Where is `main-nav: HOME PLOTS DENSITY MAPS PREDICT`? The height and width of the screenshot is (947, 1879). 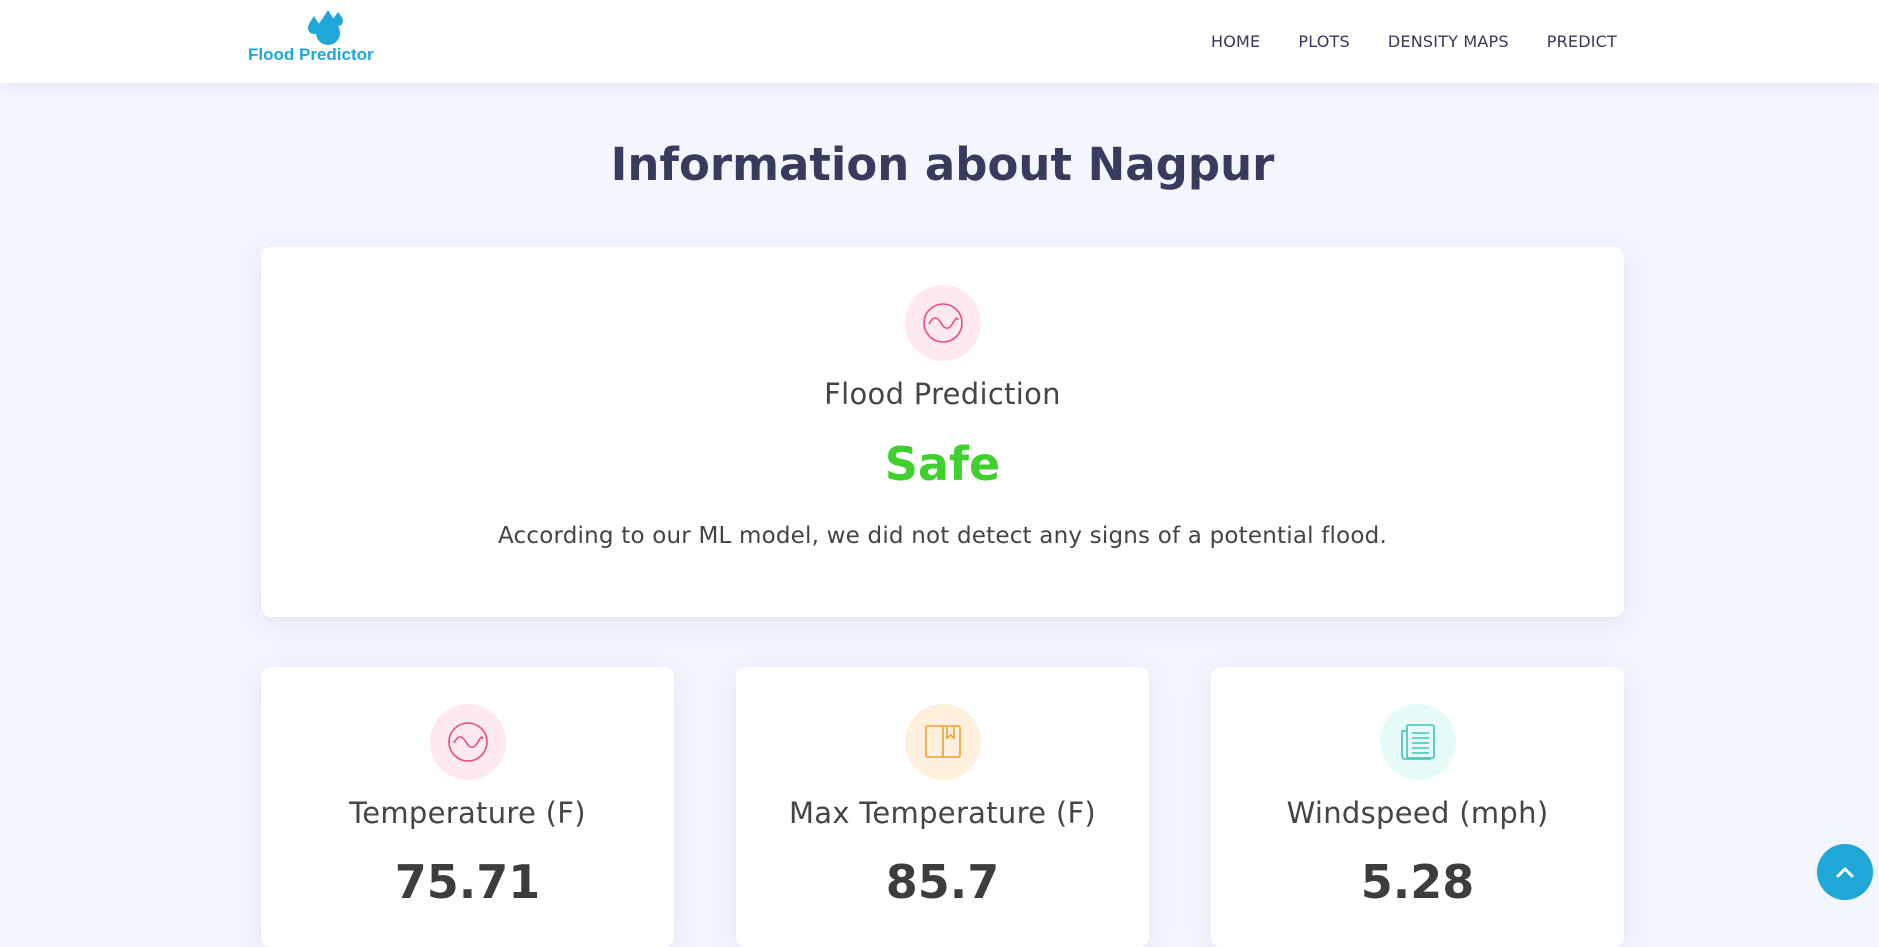 main-nav: HOME PLOTS DENSITY MAPS PREDICT is located at coordinates (1414, 41).